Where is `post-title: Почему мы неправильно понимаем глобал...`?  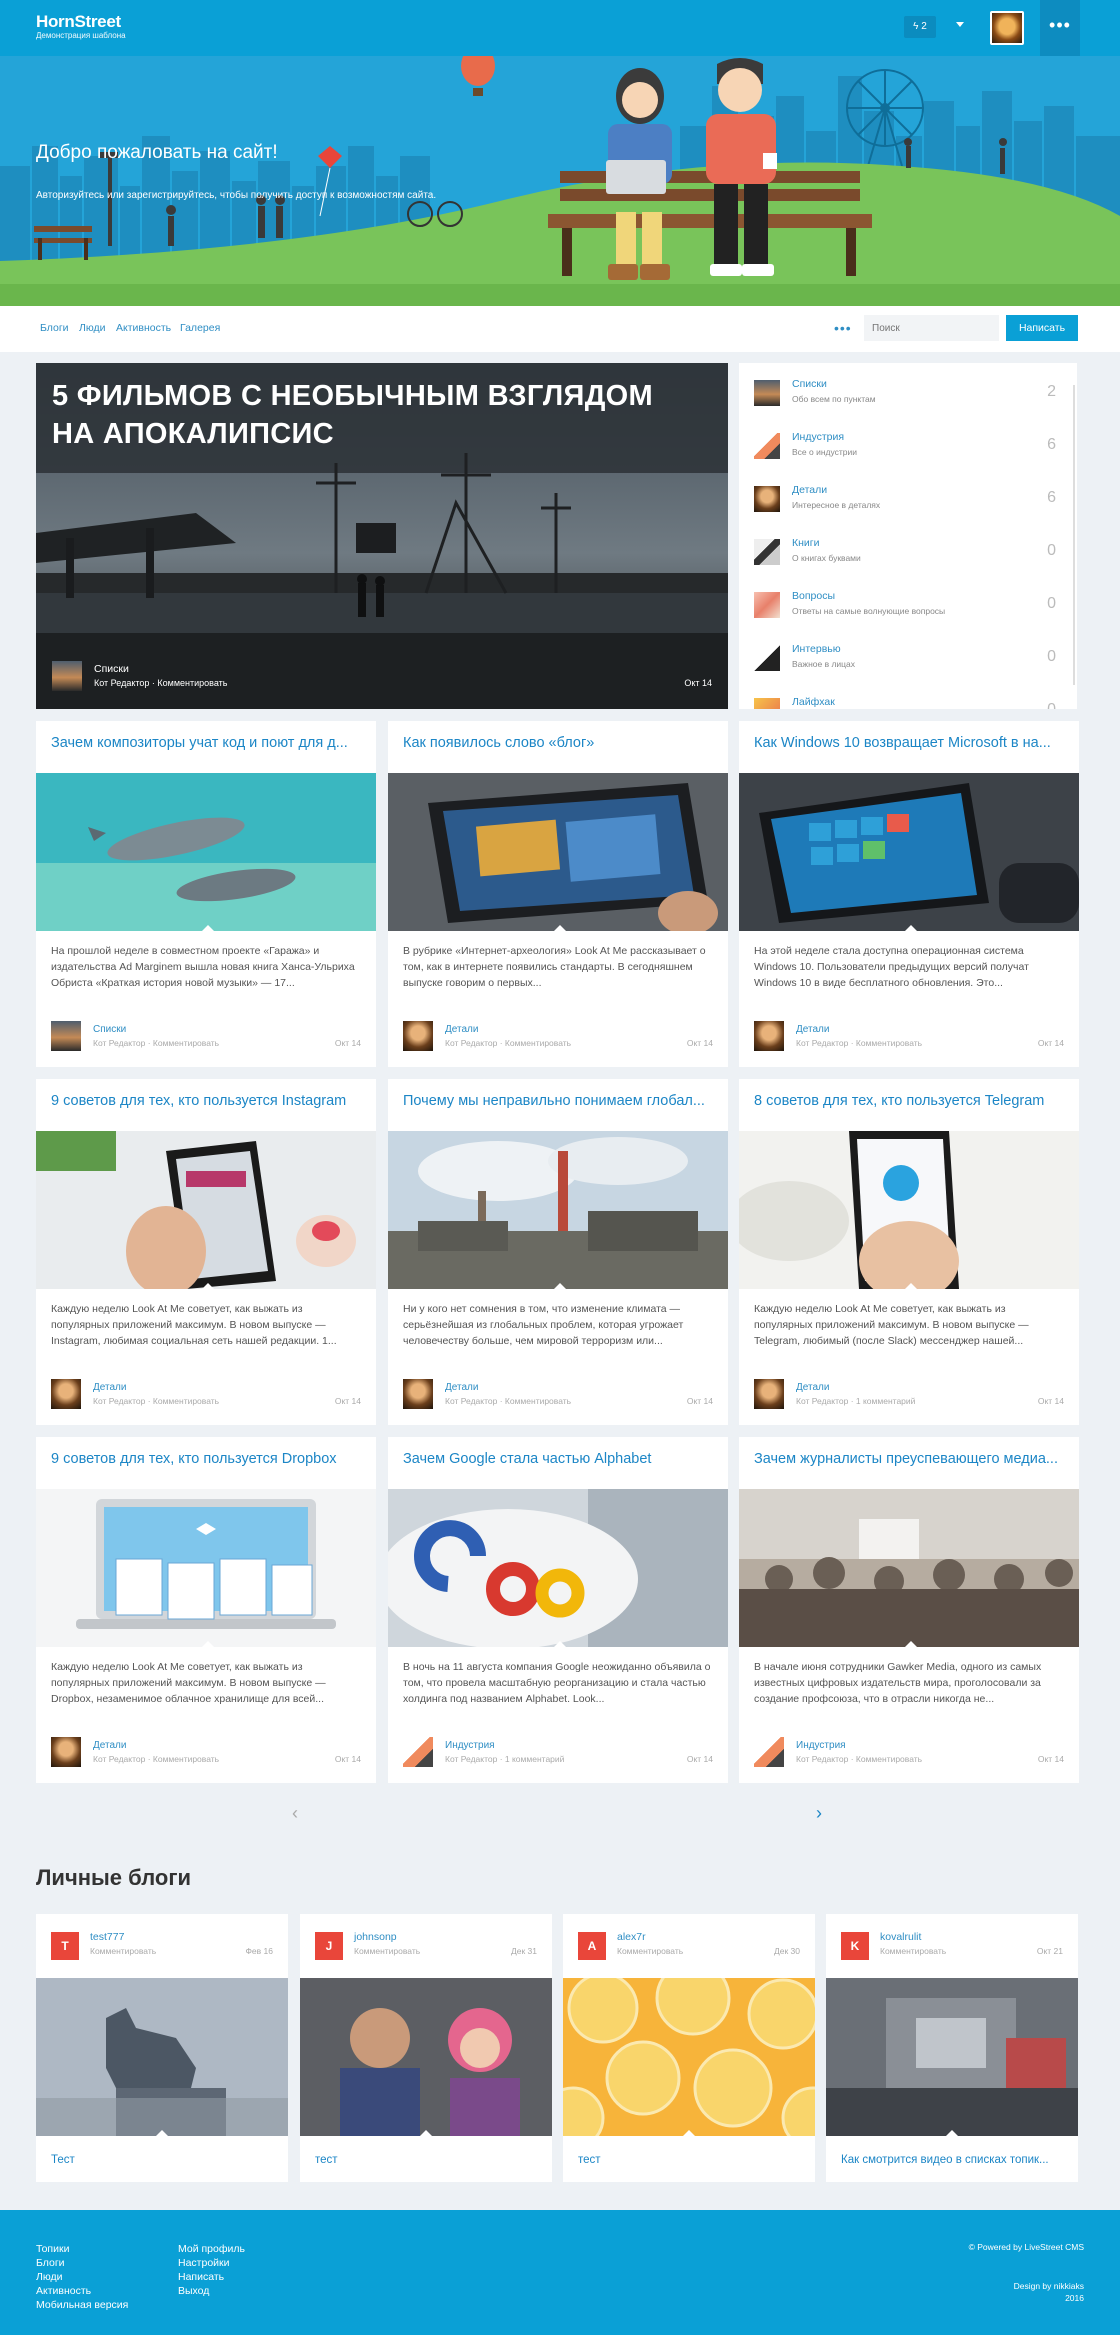 post-title: Почему мы неправильно понимаем глобал... is located at coordinates (560, 1101).